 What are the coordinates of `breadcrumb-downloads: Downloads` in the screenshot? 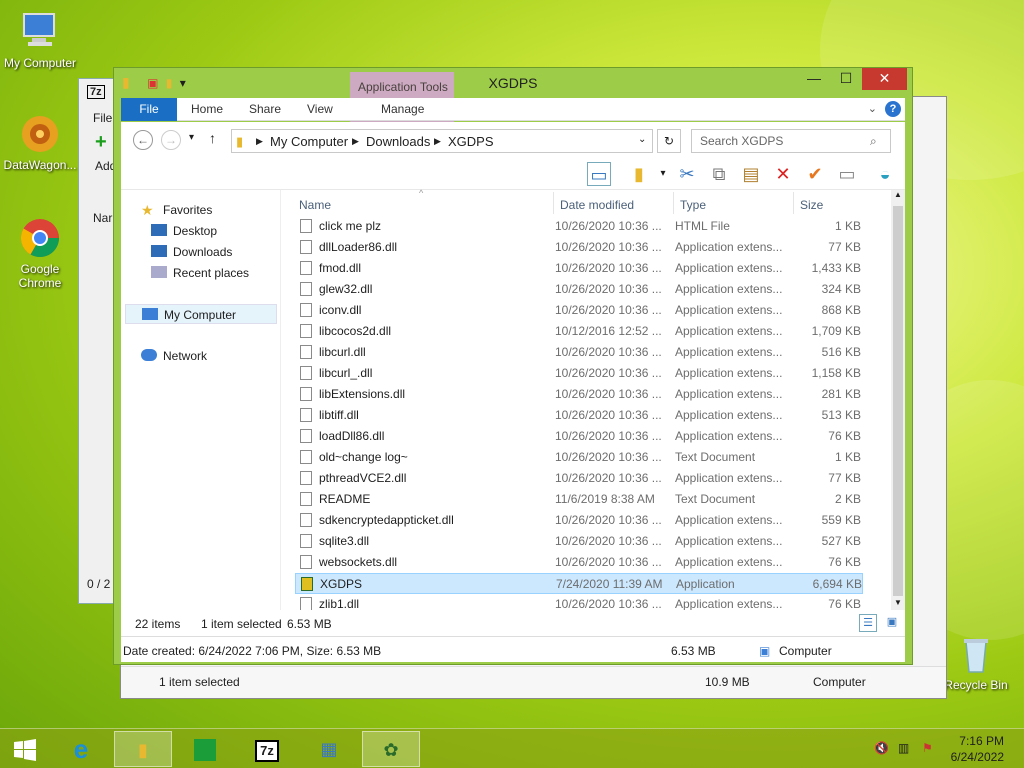 It's located at (398, 141).